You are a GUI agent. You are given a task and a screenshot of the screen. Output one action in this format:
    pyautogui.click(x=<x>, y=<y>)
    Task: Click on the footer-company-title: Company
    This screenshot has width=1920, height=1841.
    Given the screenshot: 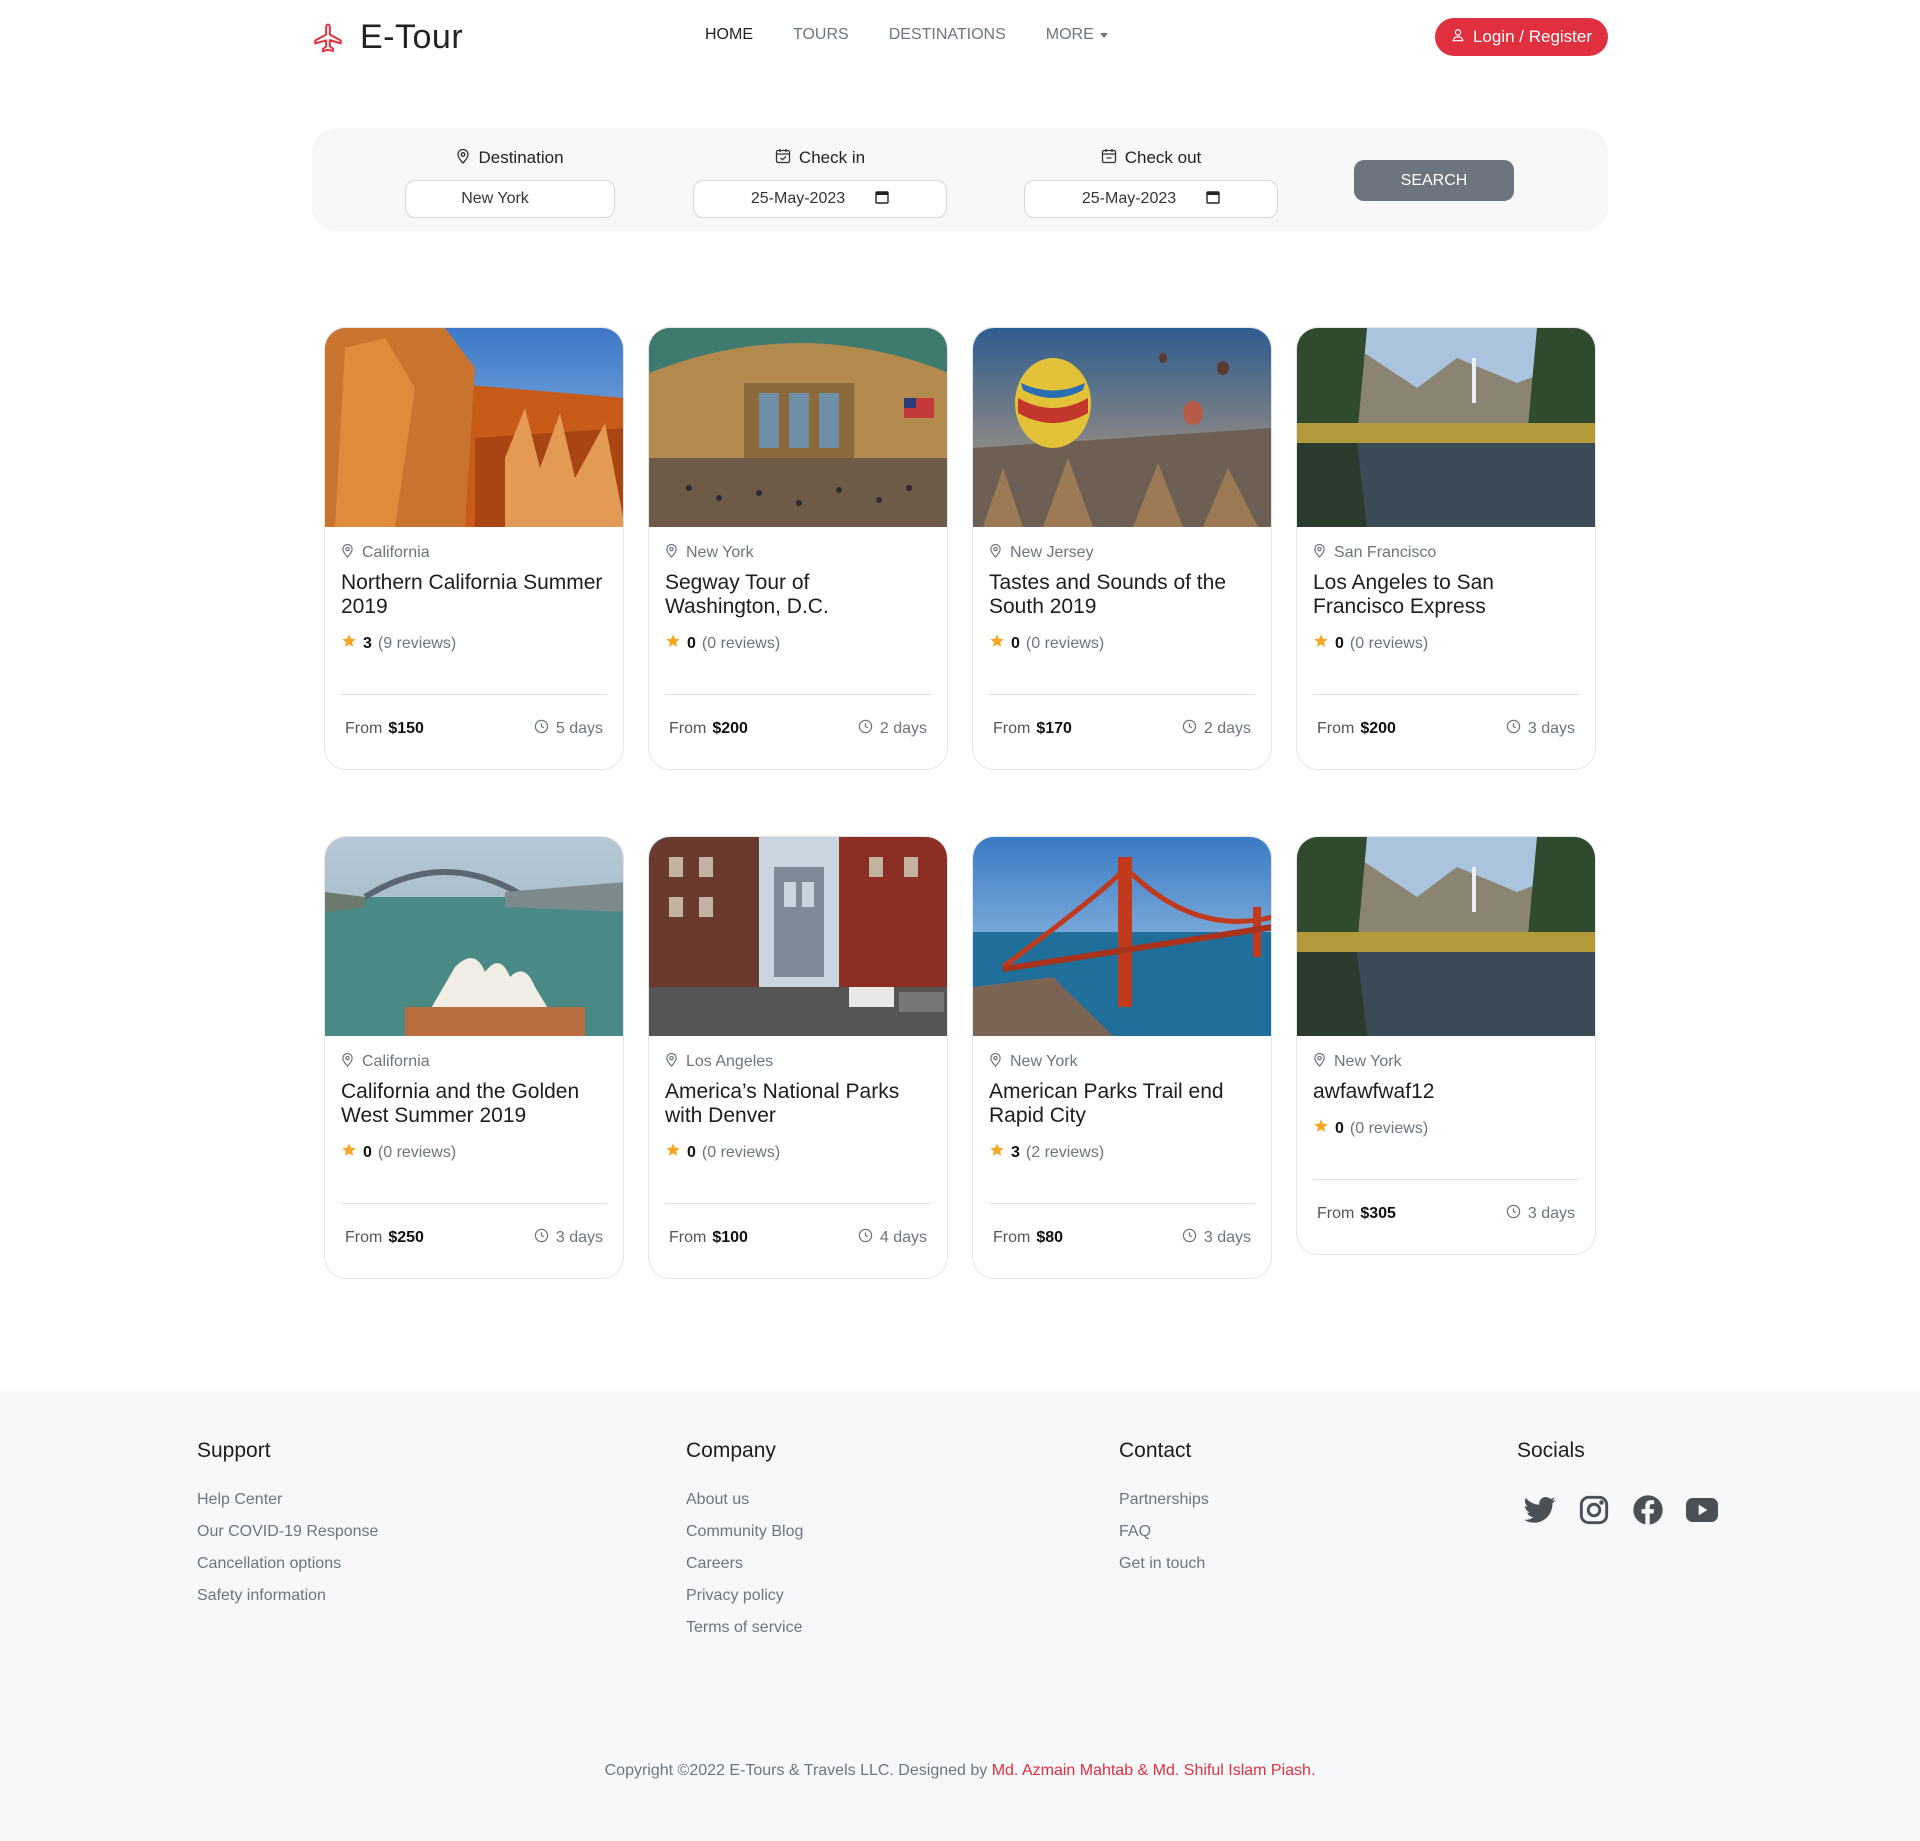 What is the action you would take?
    pyautogui.click(x=731, y=1450)
    